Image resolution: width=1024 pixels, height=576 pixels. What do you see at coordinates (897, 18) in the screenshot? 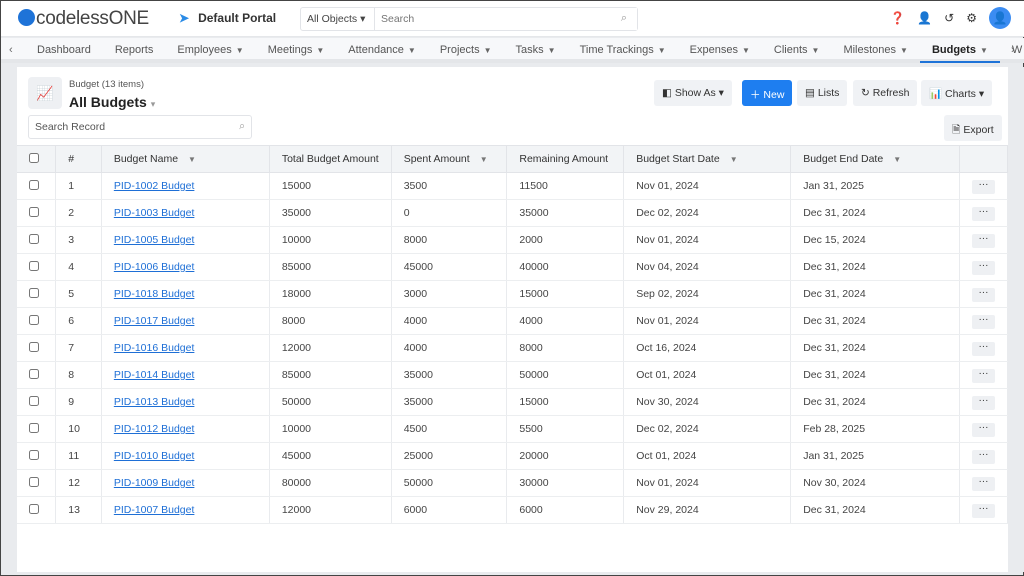
I see `help-icon: ❓` at bounding box center [897, 18].